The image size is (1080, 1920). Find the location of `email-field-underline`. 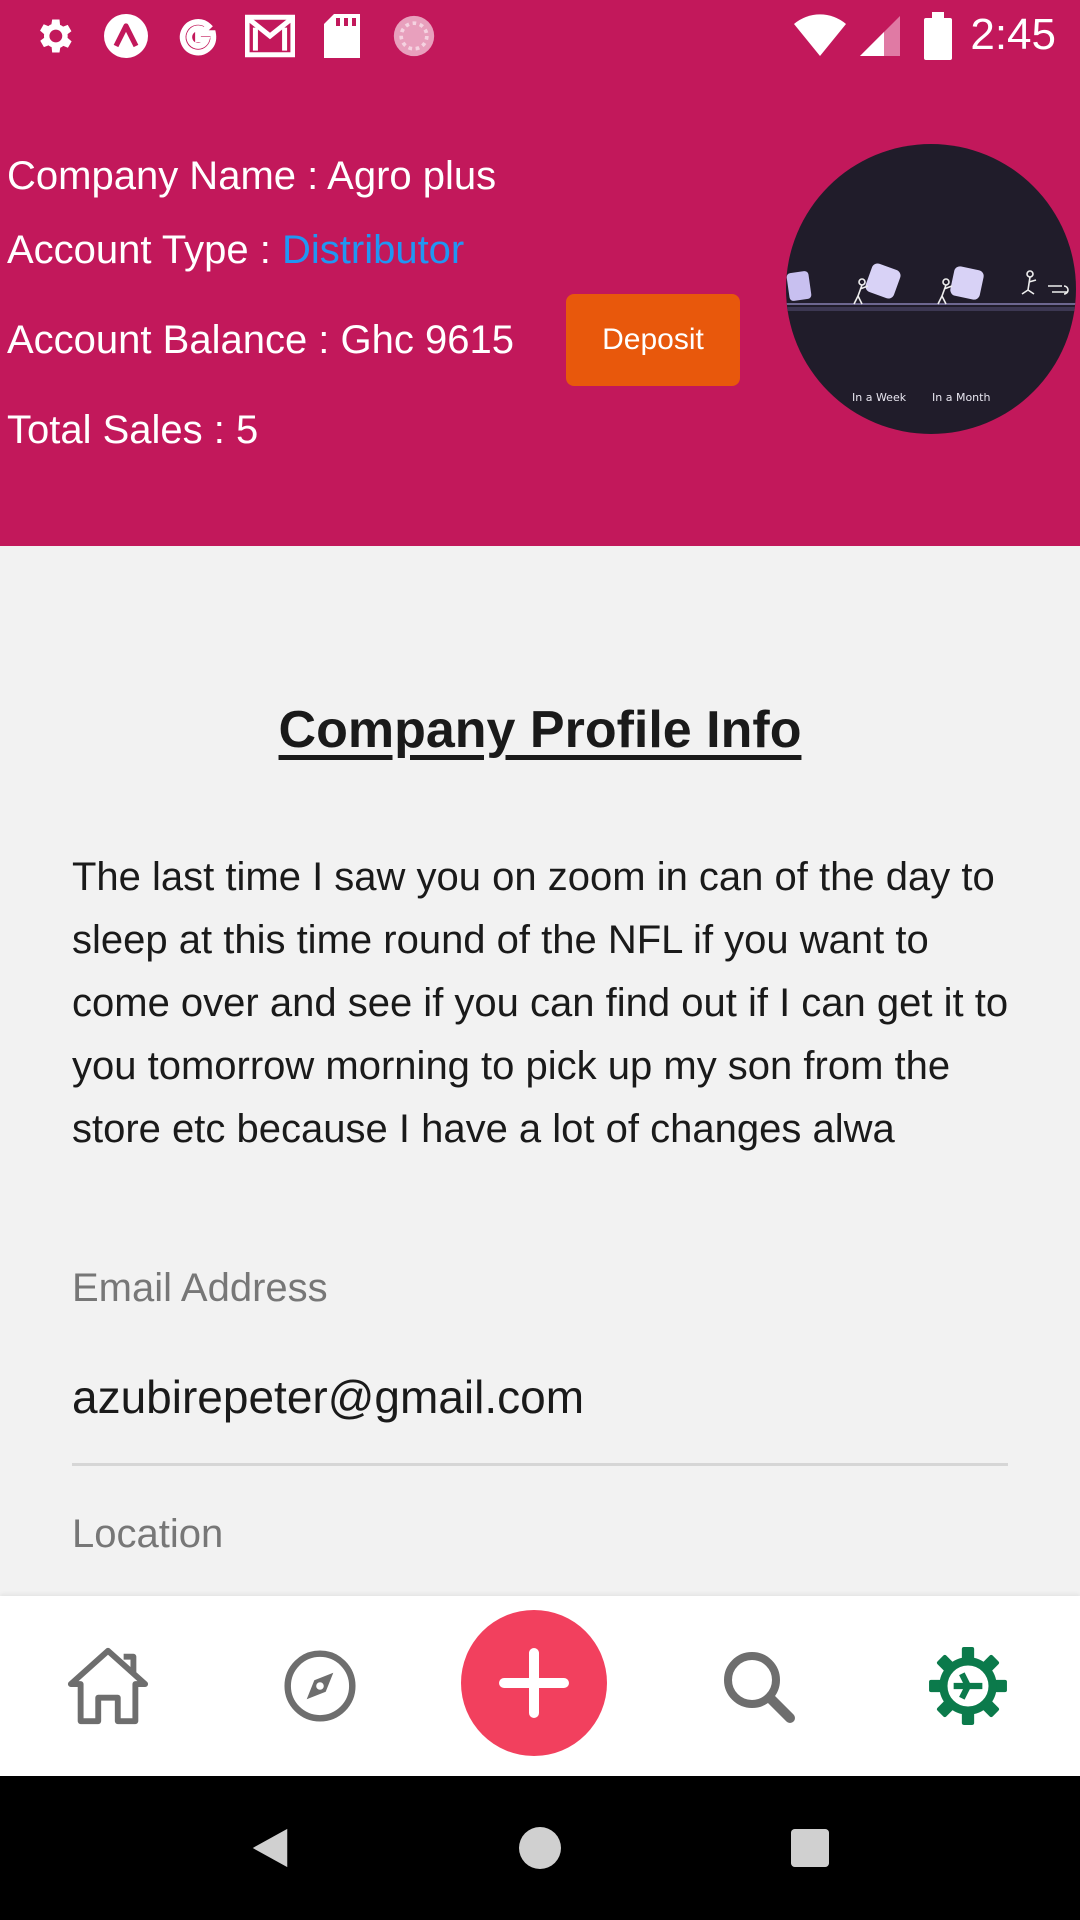

email-field-underline is located at coordinates (540, 1464).